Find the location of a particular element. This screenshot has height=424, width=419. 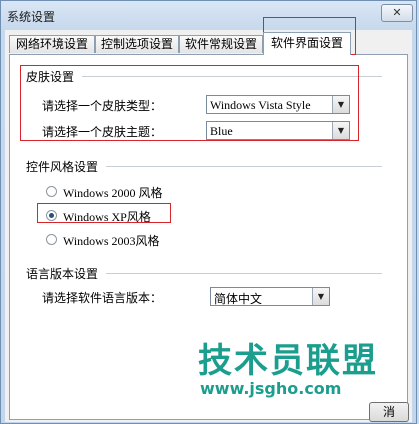

tab-network: 网络环境设置 is located at coordinates (52, 44).